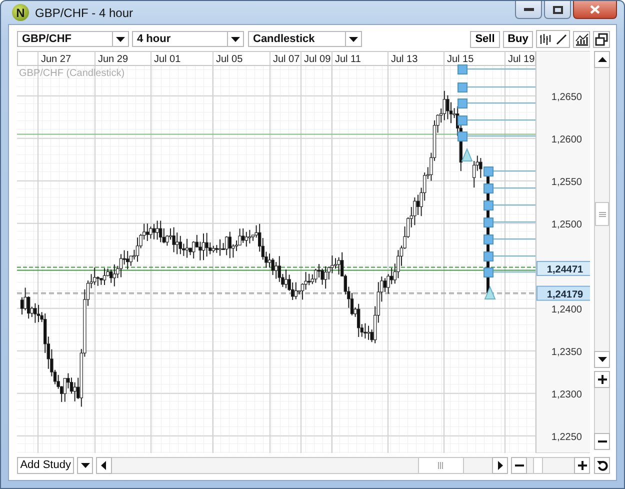 Image resolution: width=625 pixels, height=489 pixels. I want to click on app-logo-icon: N, so click(20, 12).